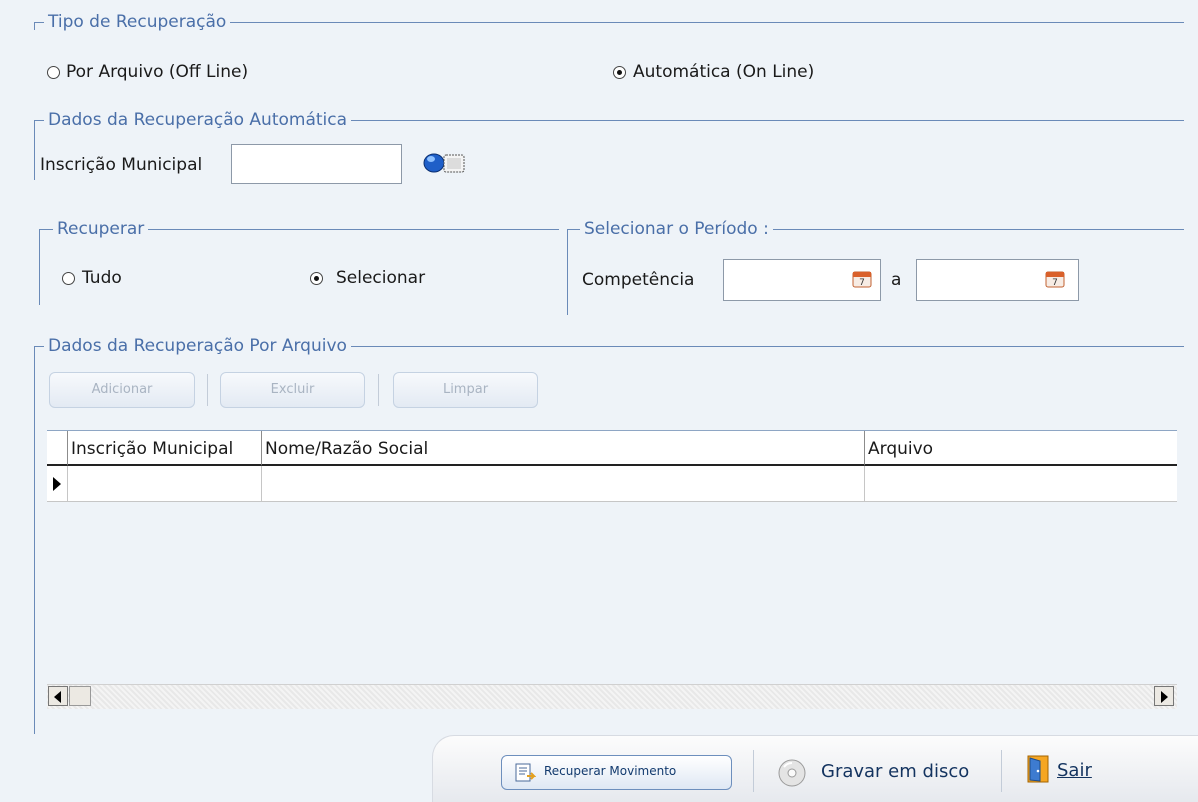  Describe the element at coordinates (68, 278) in the screenshot. I see `radio-tudo` at that location.